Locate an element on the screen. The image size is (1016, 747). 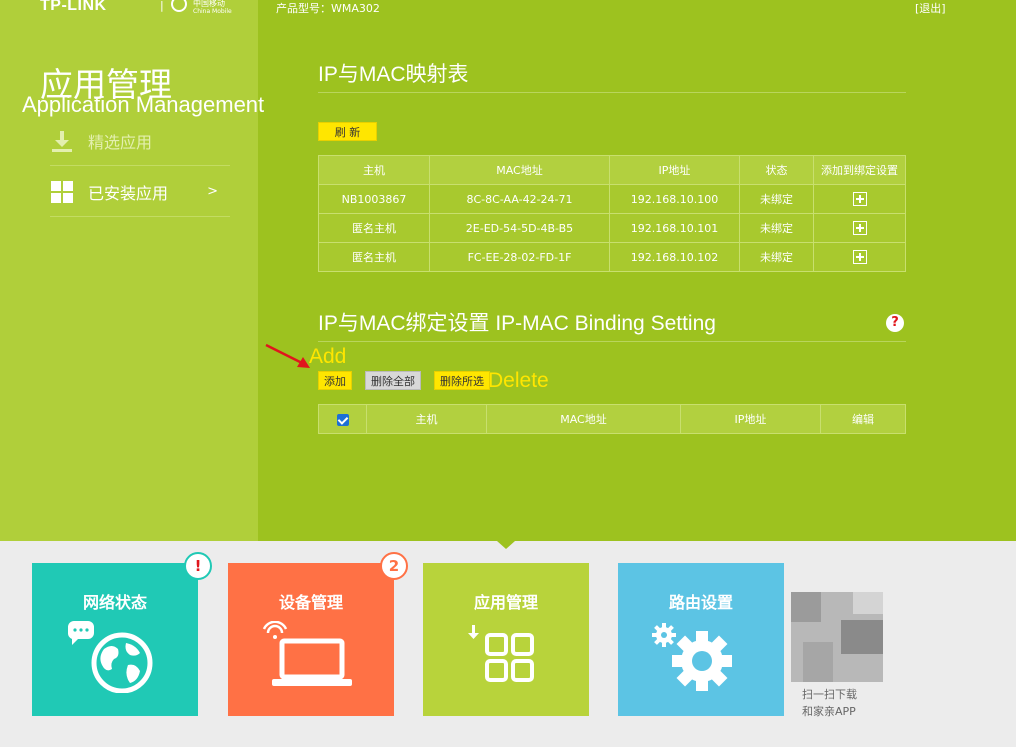
sidebar-item-label: 已安装应用 is located at coordinates (128, 193).